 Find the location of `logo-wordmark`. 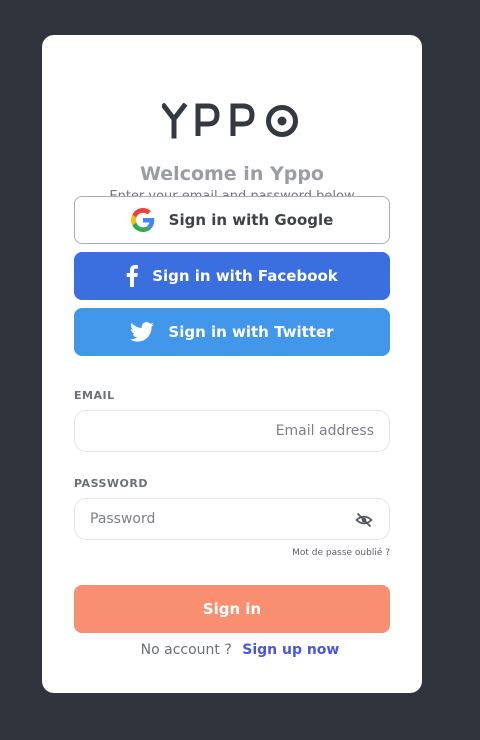

logo-wordmark is located at coordinates (230, 121).